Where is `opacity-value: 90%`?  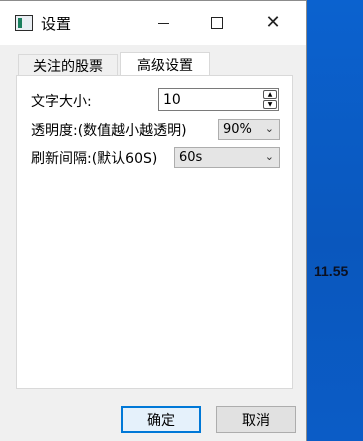
opacity-value: 90% is located at coordinates (237, 129).